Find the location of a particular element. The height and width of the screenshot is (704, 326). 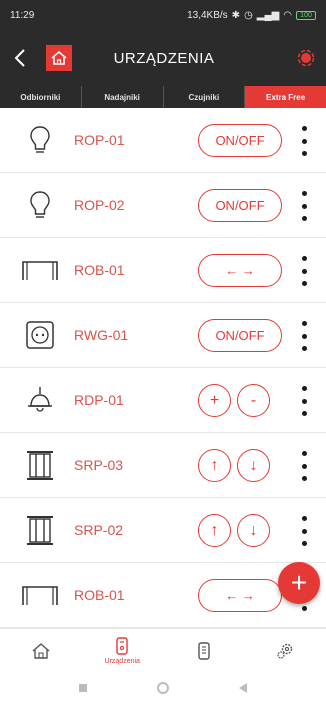

system-nav-bar is located at coordinates (163, 688).